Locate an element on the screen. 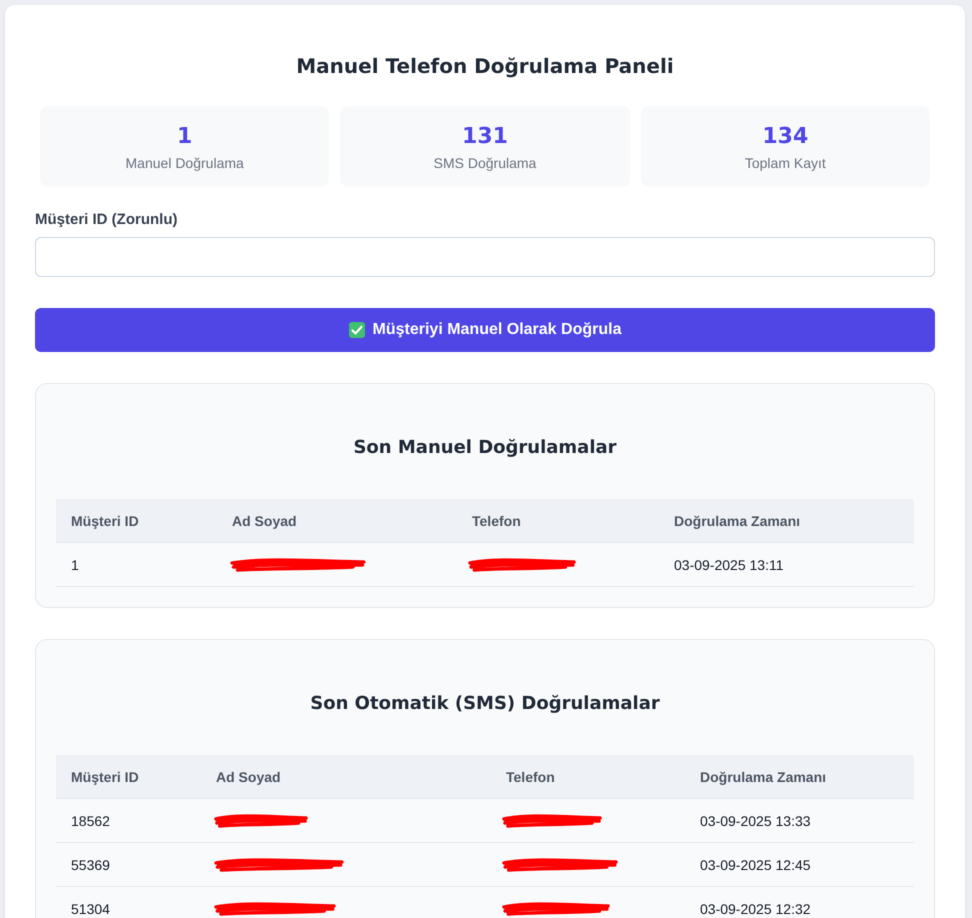 The image size is (972, 918). stat-value: 131 is located at coordinates (485, 137).